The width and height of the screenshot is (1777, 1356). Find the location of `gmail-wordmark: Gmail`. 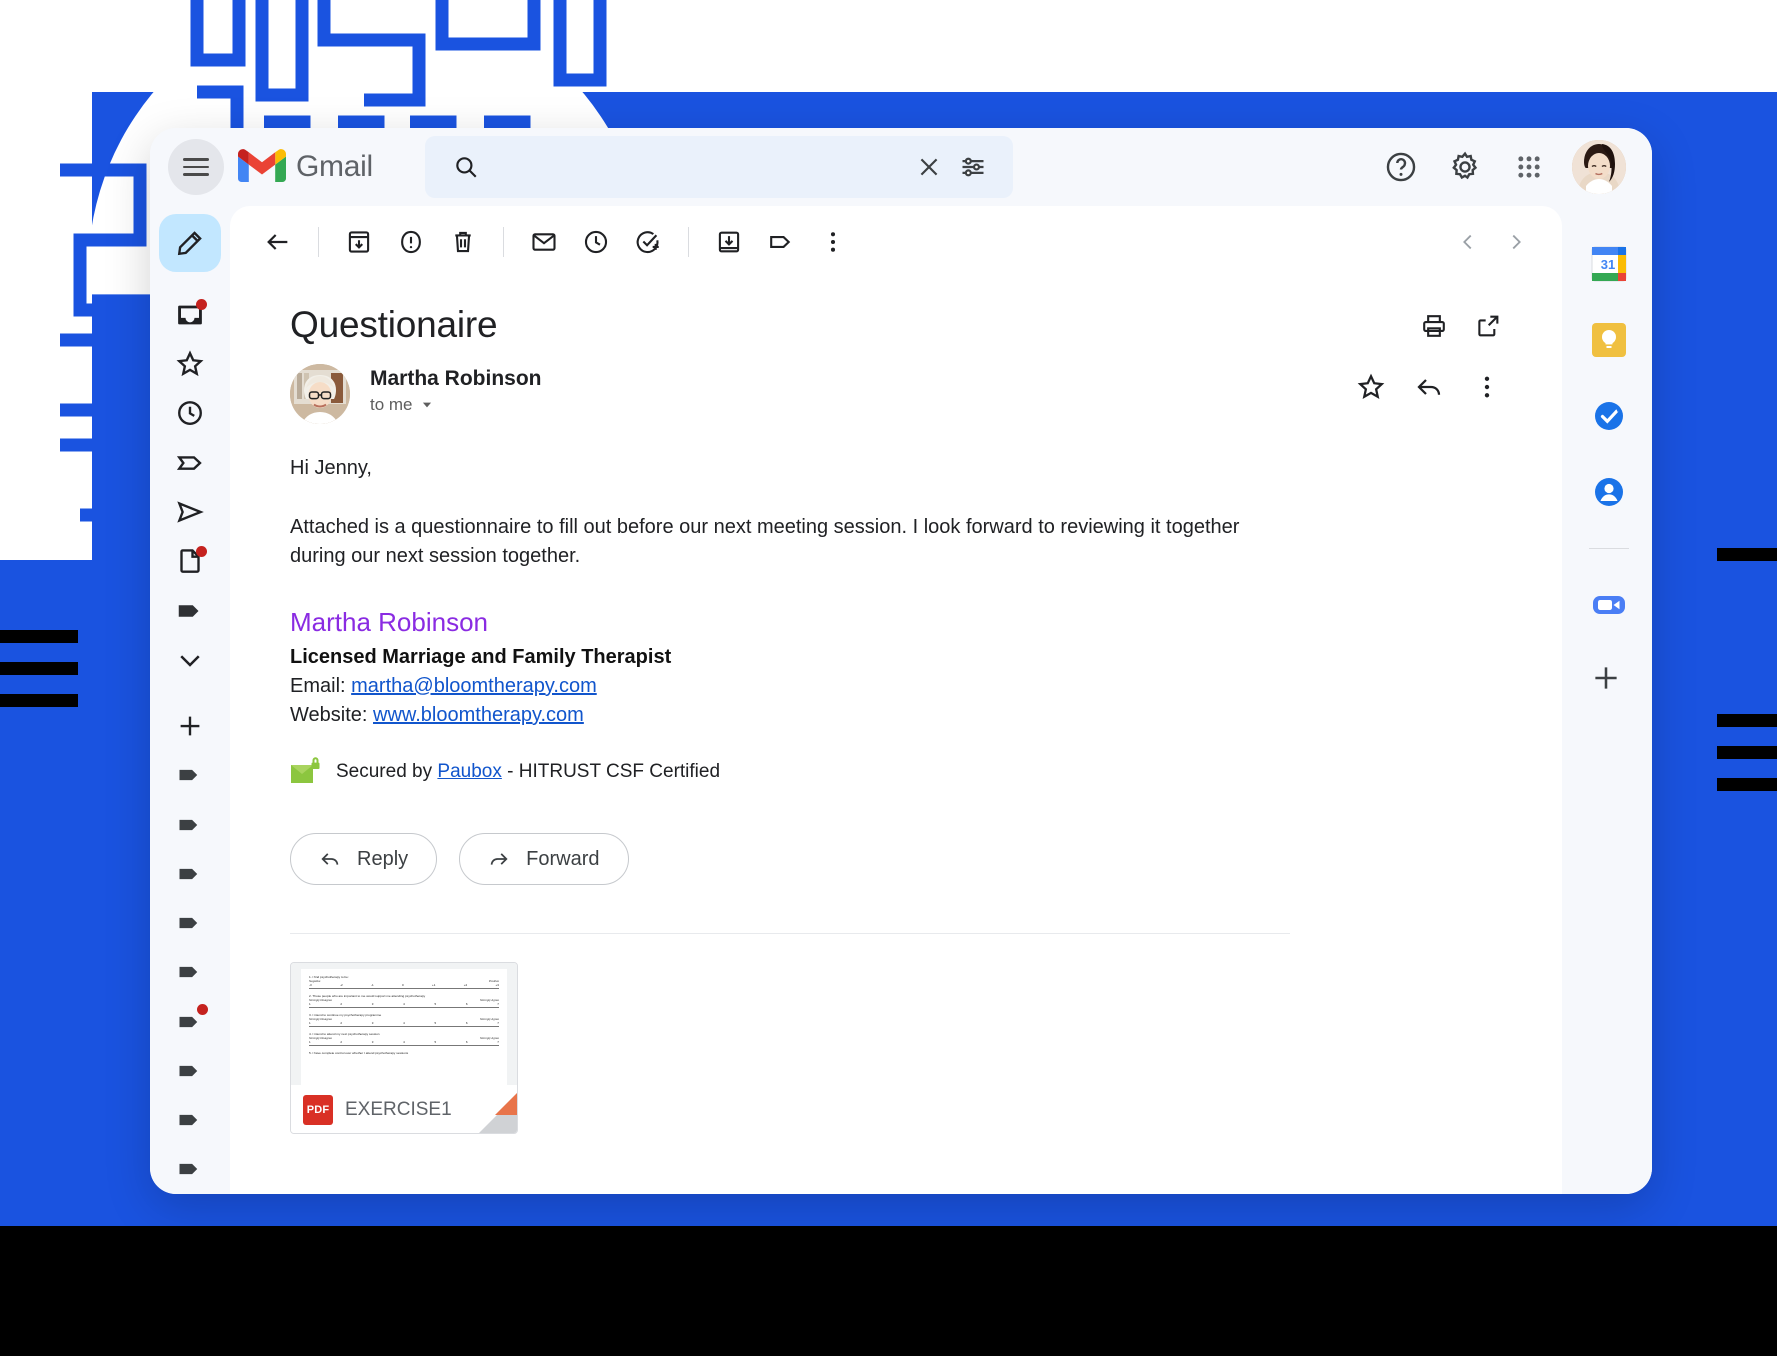

gmail-wordmark: Gmail is located at coordinates (334, 166).